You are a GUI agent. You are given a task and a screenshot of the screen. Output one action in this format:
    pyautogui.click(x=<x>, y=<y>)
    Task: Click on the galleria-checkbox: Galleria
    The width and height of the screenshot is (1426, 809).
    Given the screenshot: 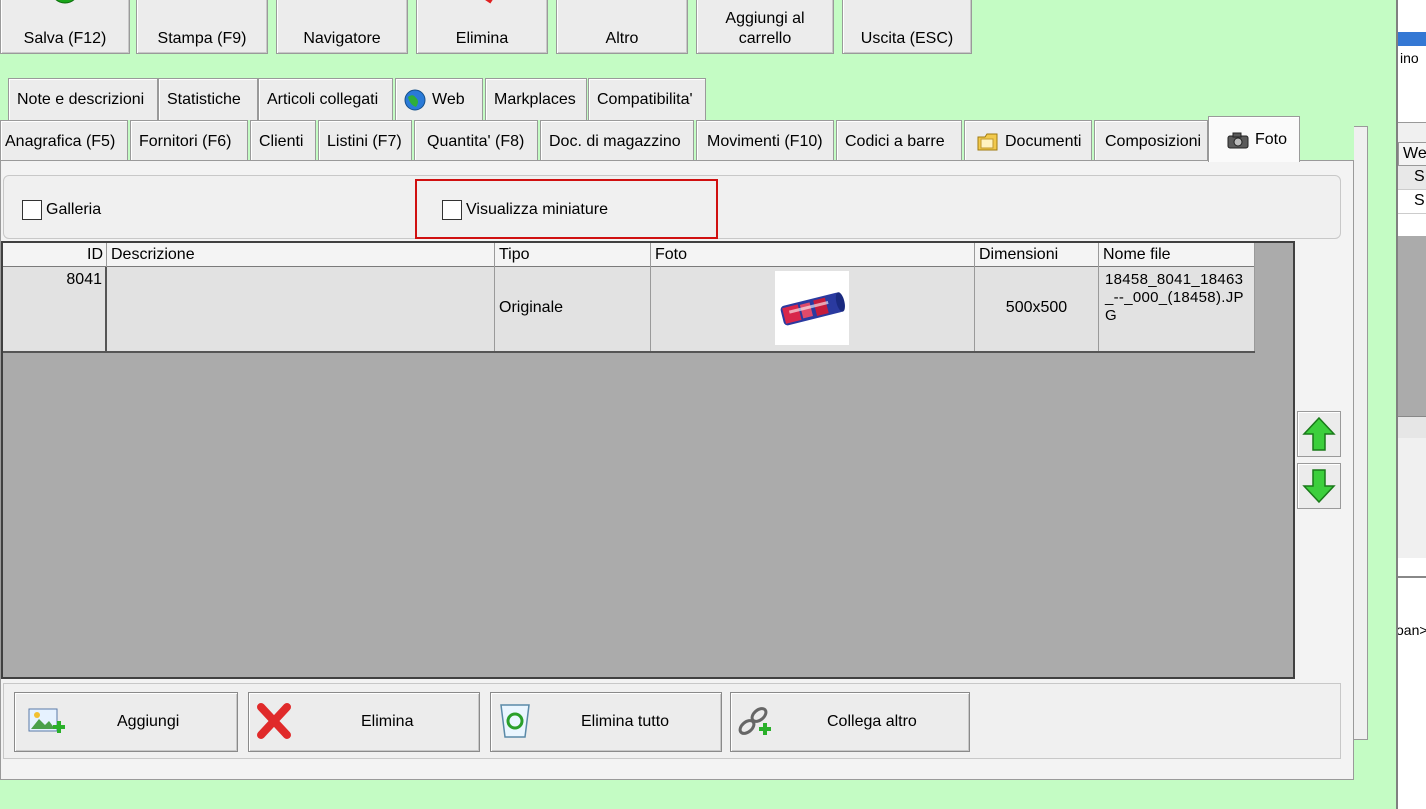 What is the action you would take?
    pyautogui.click(x=61, y=210)
    